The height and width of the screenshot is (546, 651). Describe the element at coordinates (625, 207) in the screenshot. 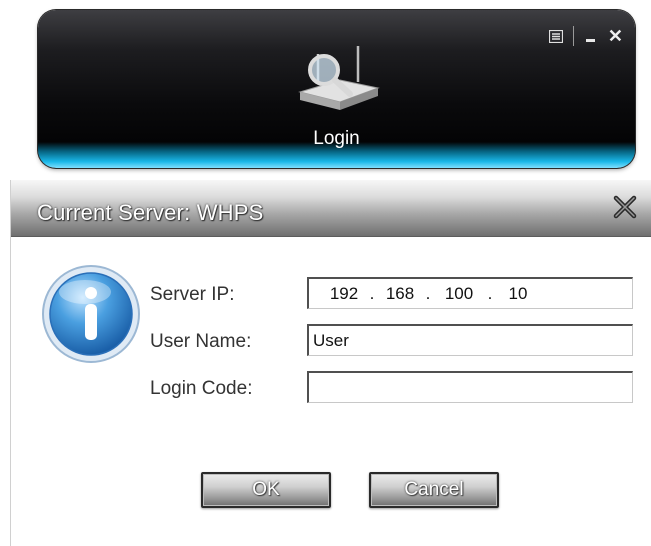

I see `dialog-close-icon` at that location.